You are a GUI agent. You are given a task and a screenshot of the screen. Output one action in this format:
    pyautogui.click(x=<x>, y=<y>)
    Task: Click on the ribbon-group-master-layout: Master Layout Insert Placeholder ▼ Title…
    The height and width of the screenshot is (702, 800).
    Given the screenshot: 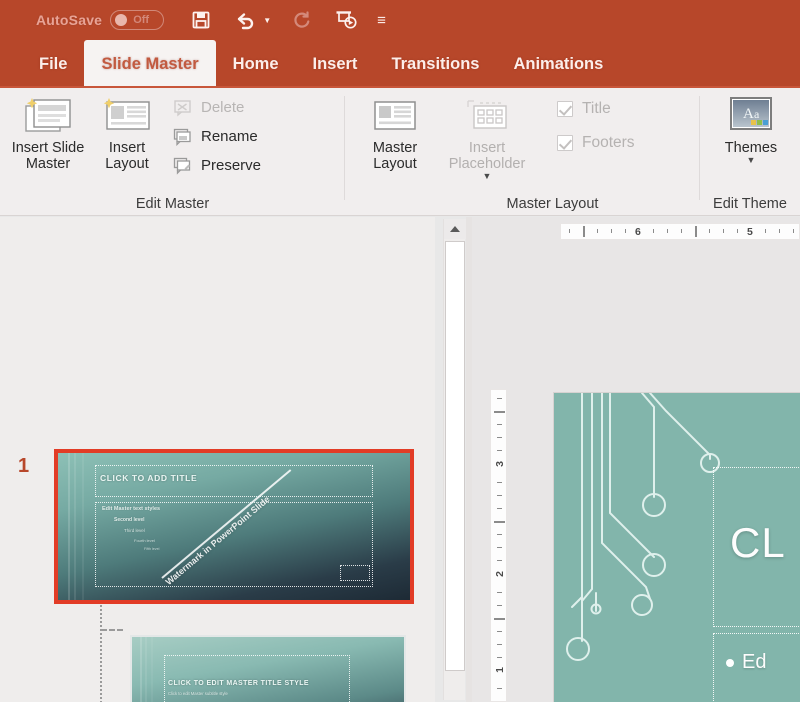 What is the action you would take?
    pyautogui.click(x=522, y=152)
    